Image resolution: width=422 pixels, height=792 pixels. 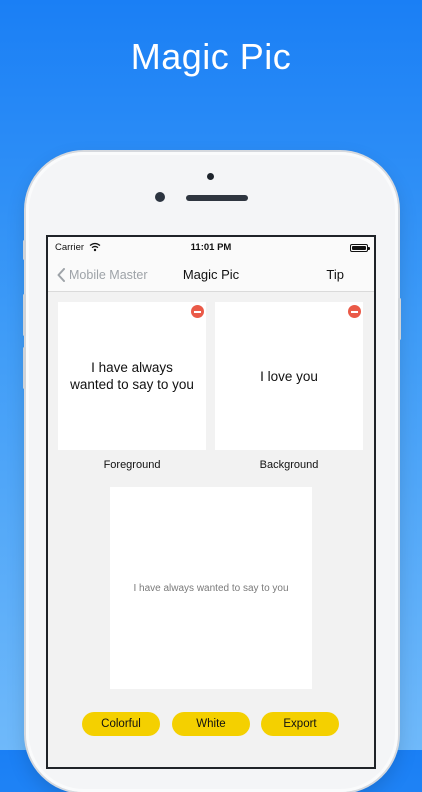 I want to click on nav-bar: Mobile Master Magic Pic Tip, so click(x=211, y=275).